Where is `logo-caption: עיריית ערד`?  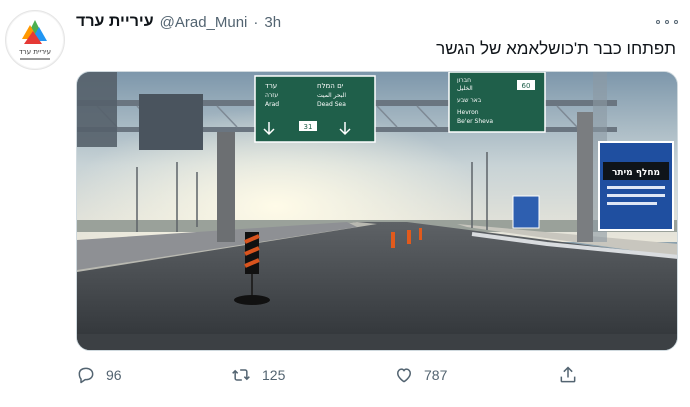 logo-caption: עיריית ערד is located at coordinates (35, 52).